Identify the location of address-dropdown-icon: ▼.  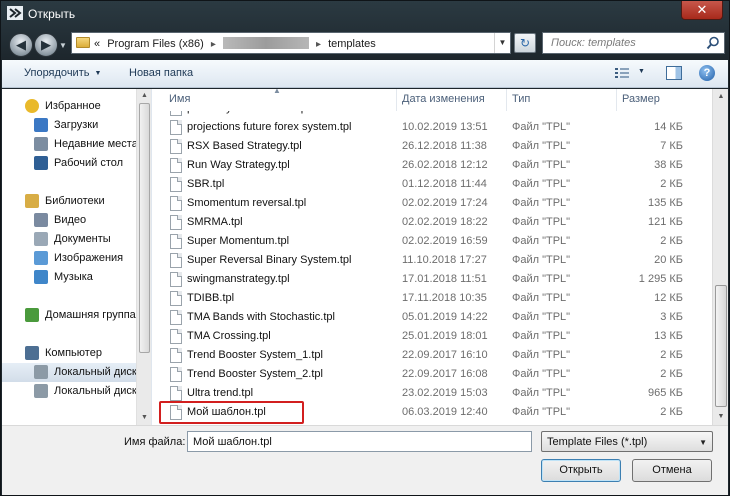
(502, 43).